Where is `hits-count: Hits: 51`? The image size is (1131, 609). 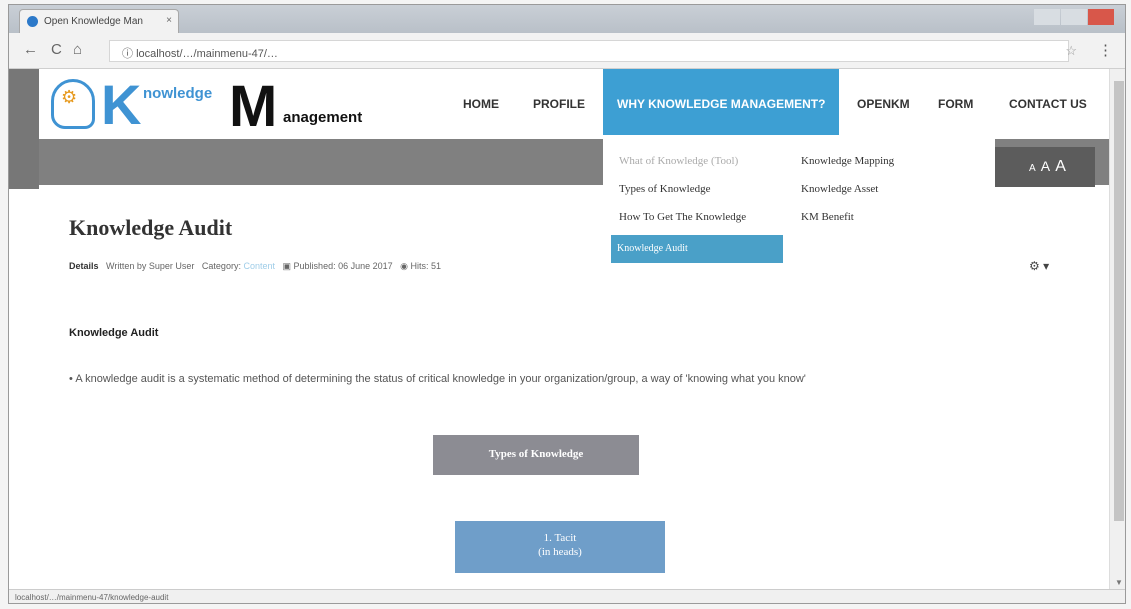
hits-count: Hits: 51 is located at coordinates (426, 266).